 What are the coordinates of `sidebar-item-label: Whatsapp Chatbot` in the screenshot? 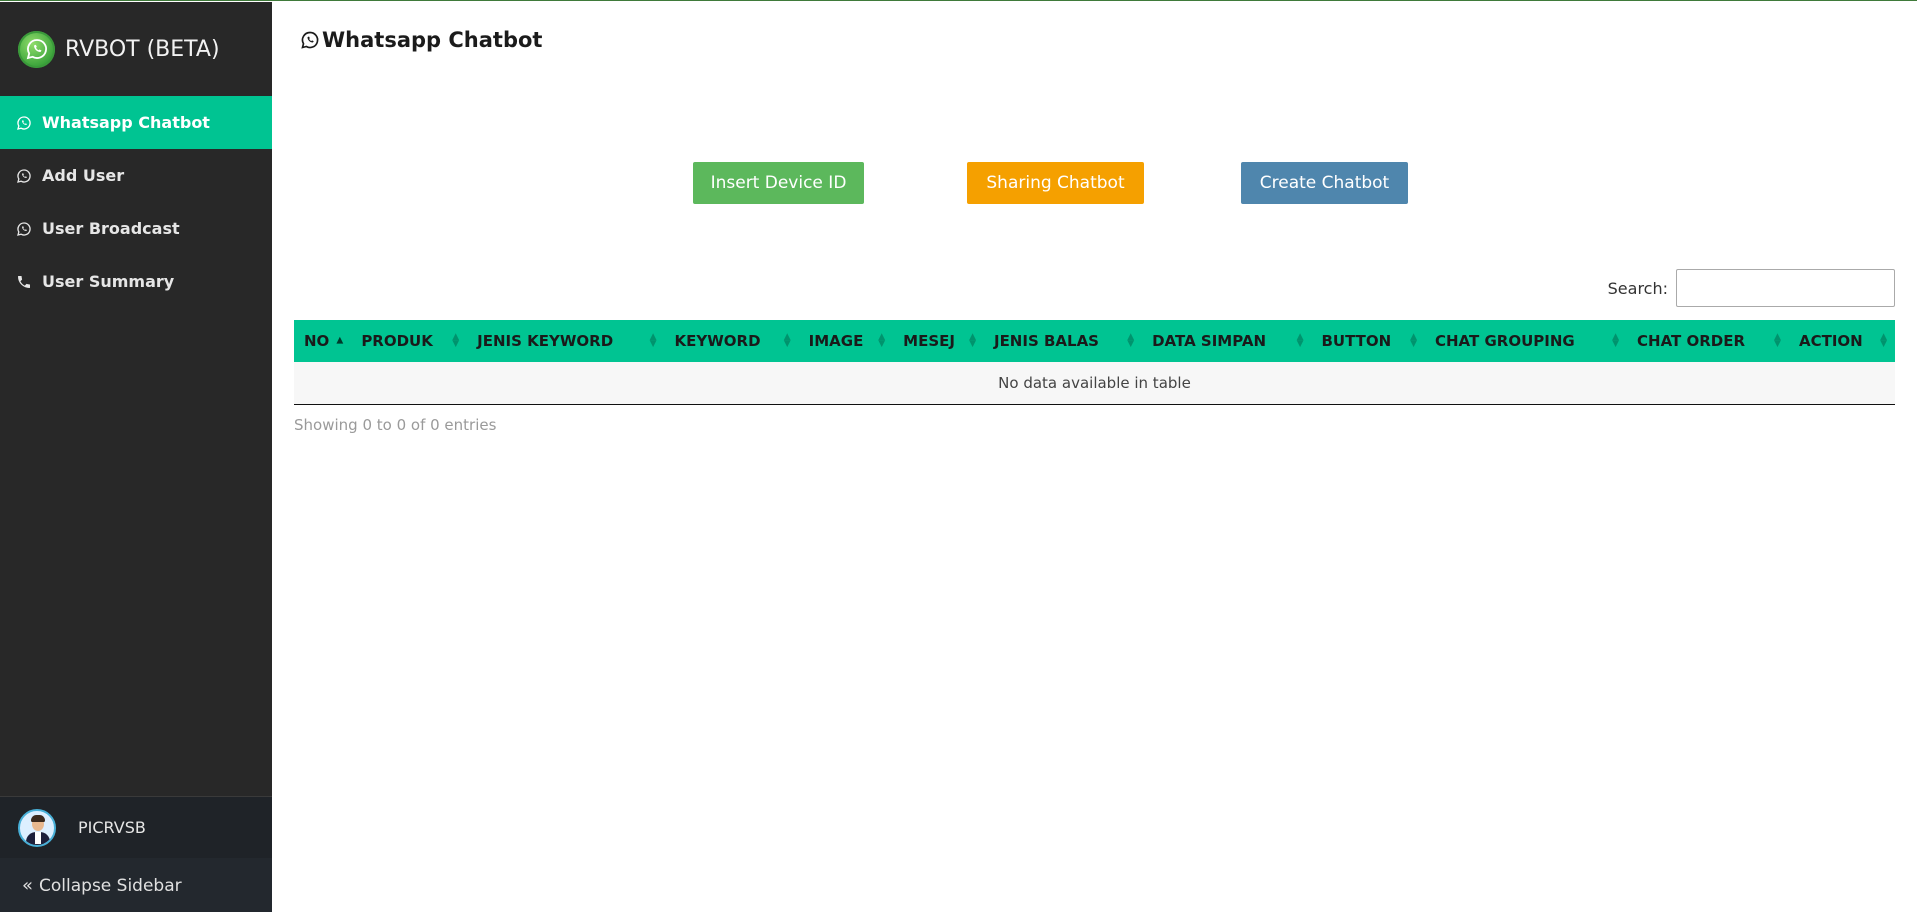 It's located at (126, 122).